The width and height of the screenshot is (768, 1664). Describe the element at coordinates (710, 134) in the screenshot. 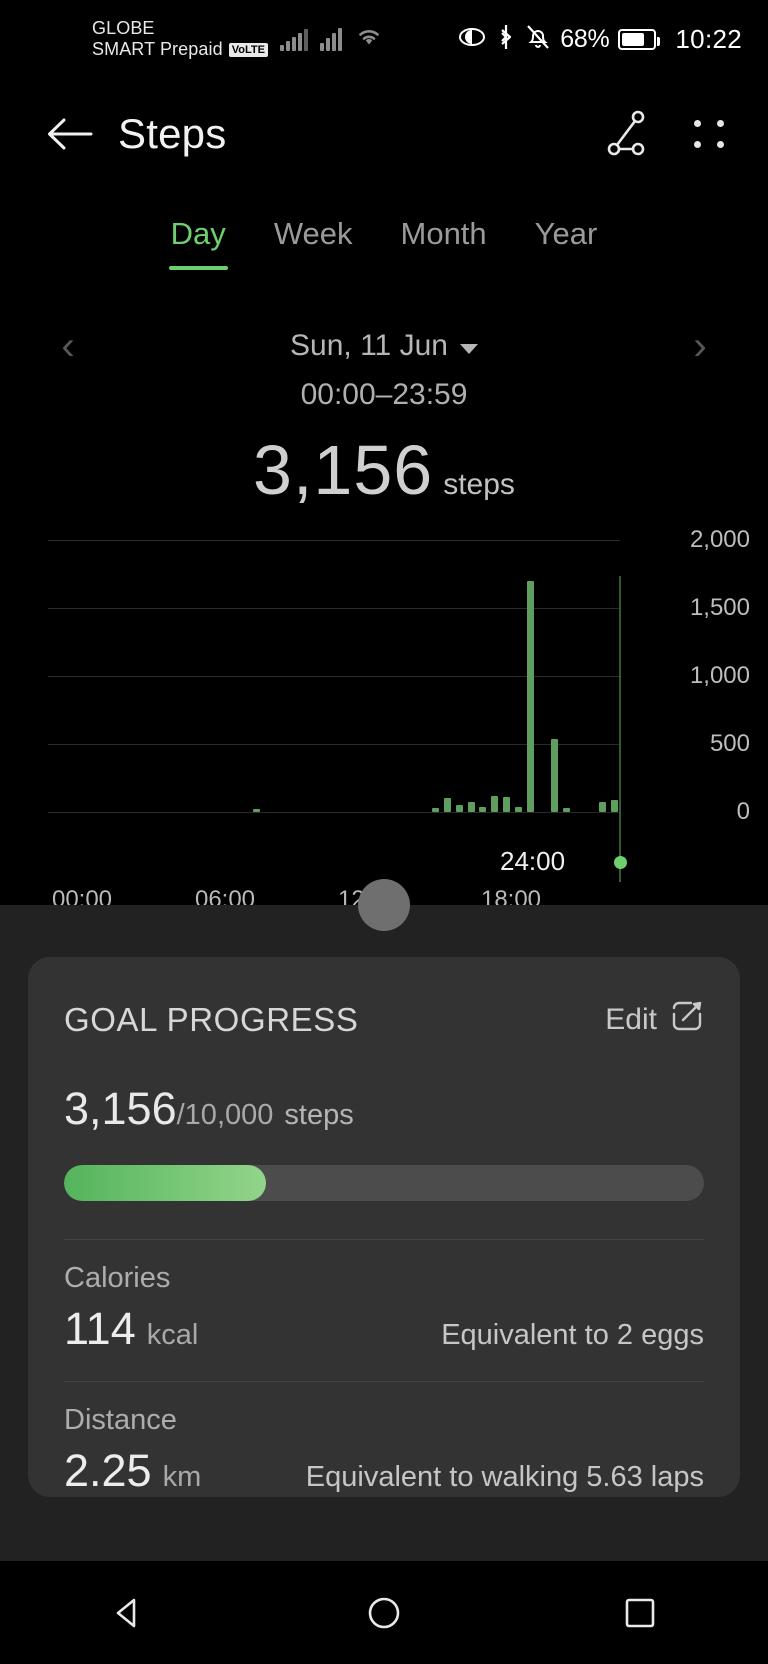

I see `more-options-button` at that location.